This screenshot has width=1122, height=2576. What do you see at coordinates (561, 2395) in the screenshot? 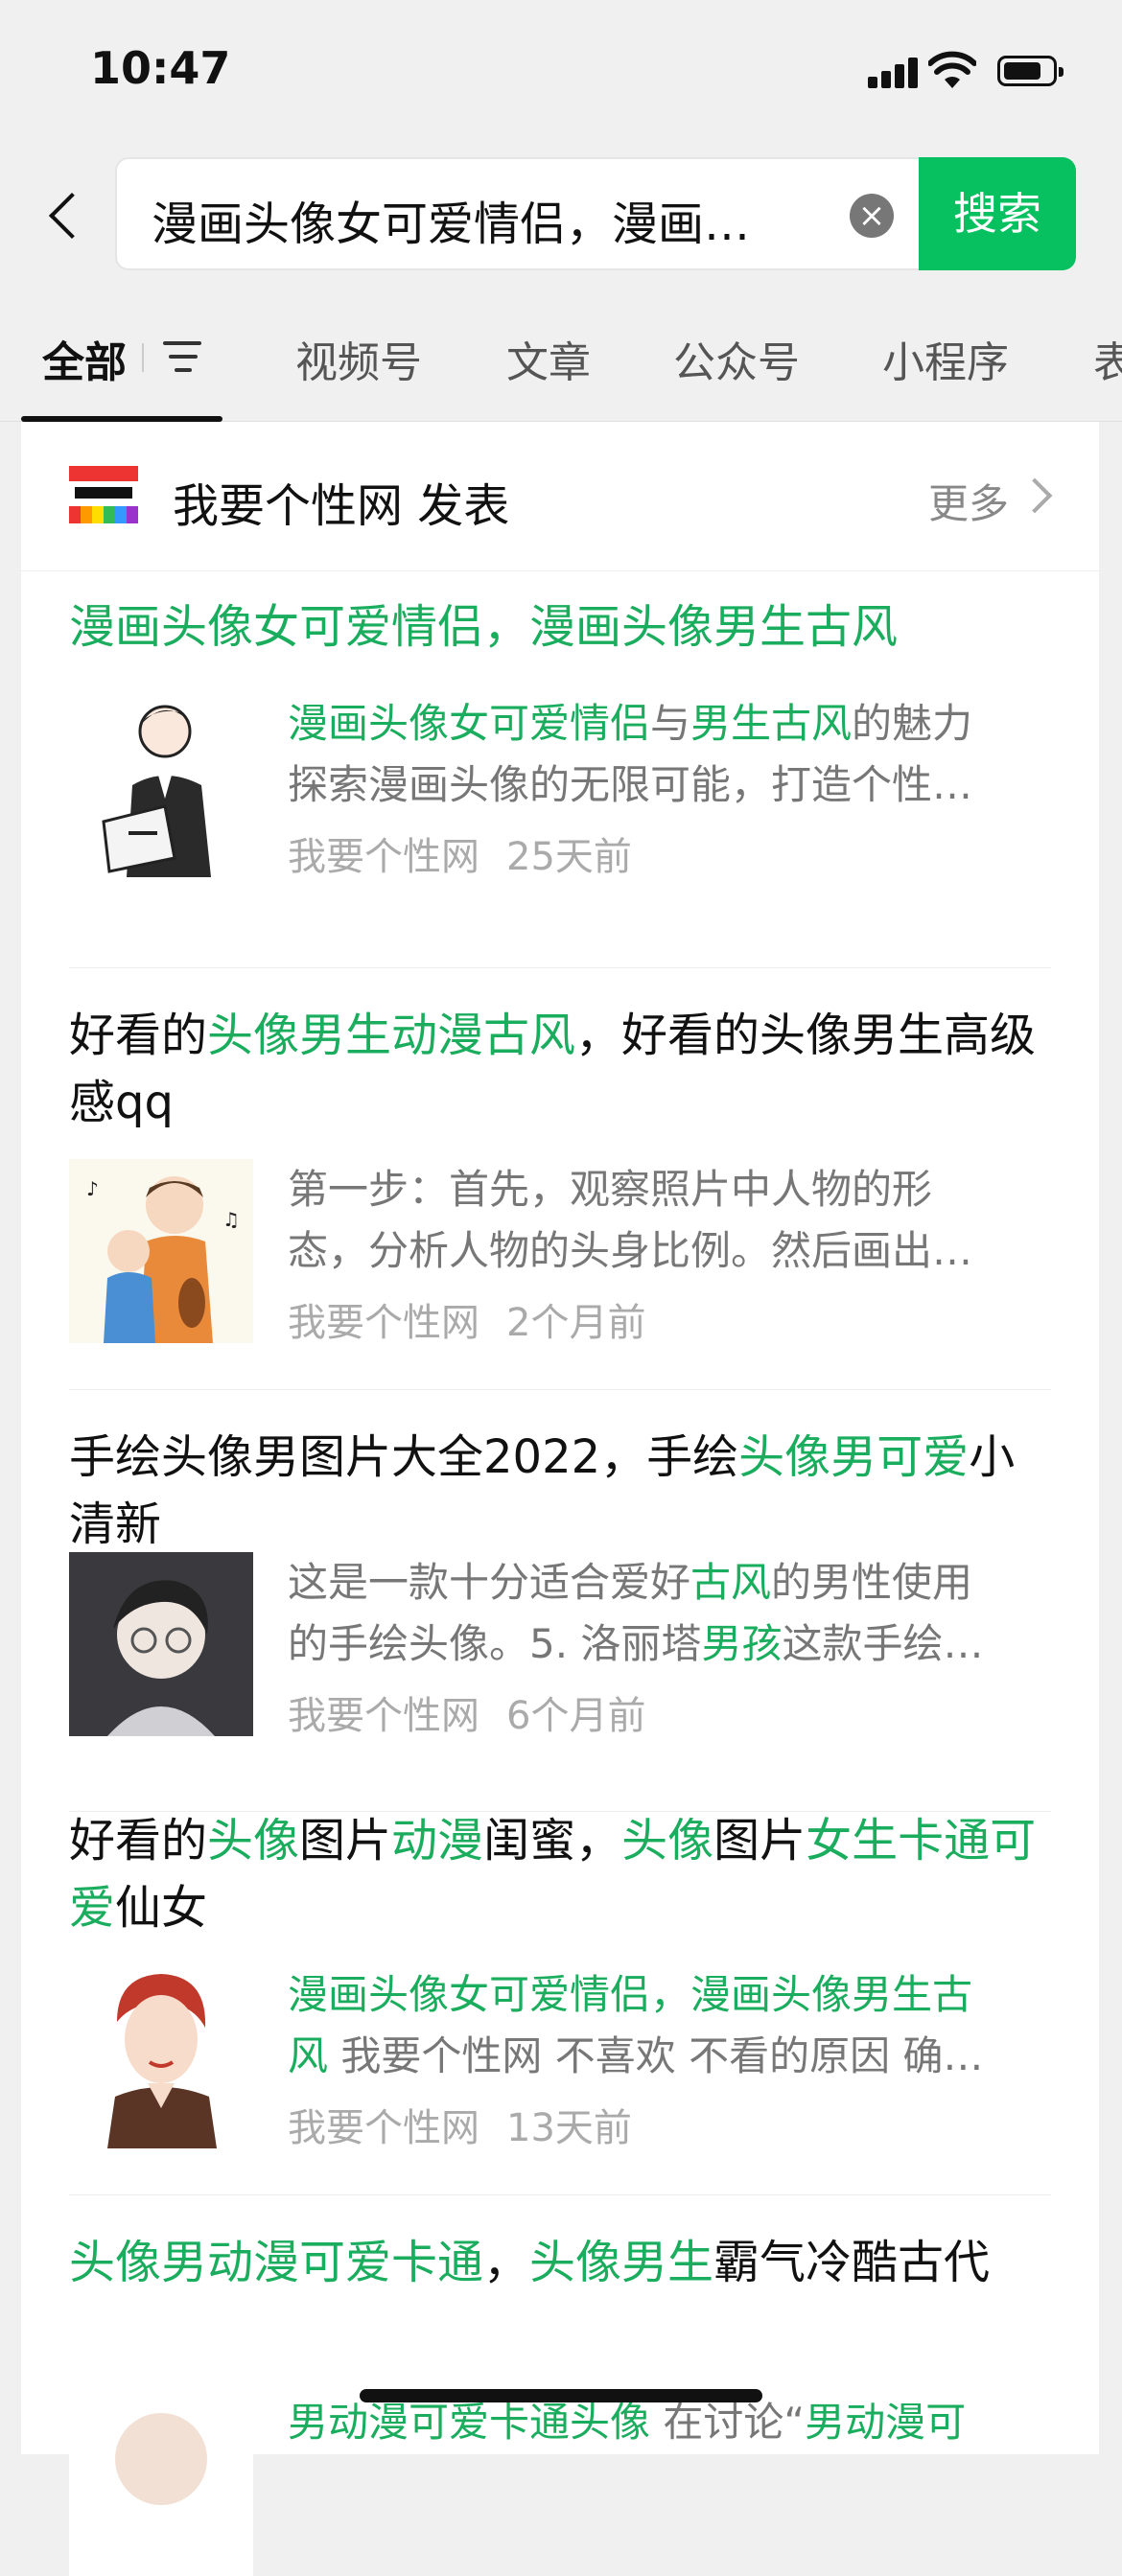
I see `home-indicator` at bounding box center [561, 2395].